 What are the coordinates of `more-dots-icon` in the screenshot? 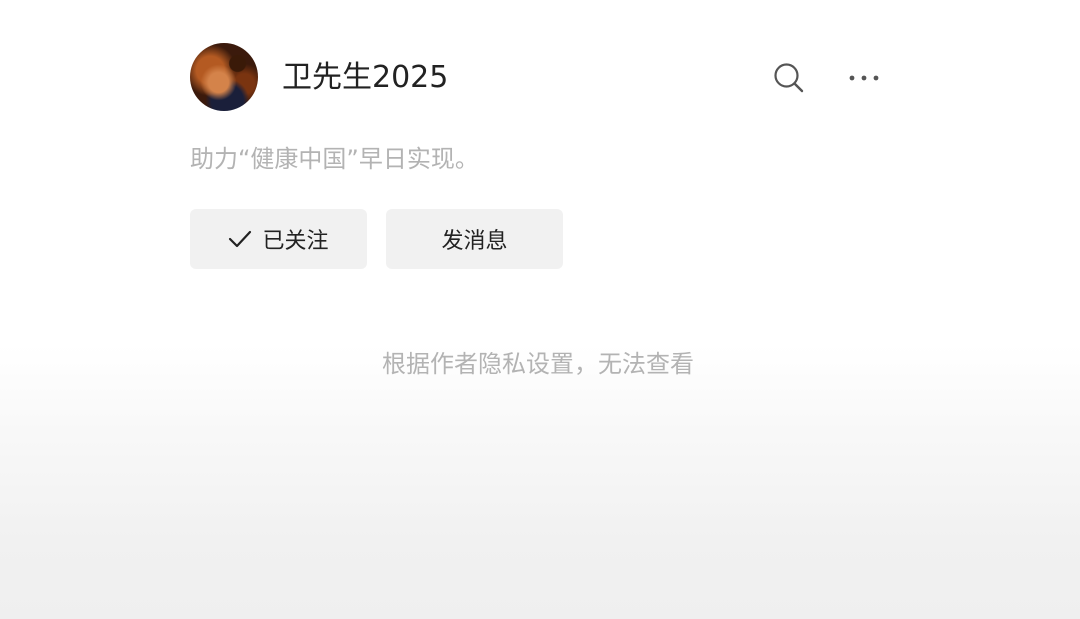 It's located at (864, 78).